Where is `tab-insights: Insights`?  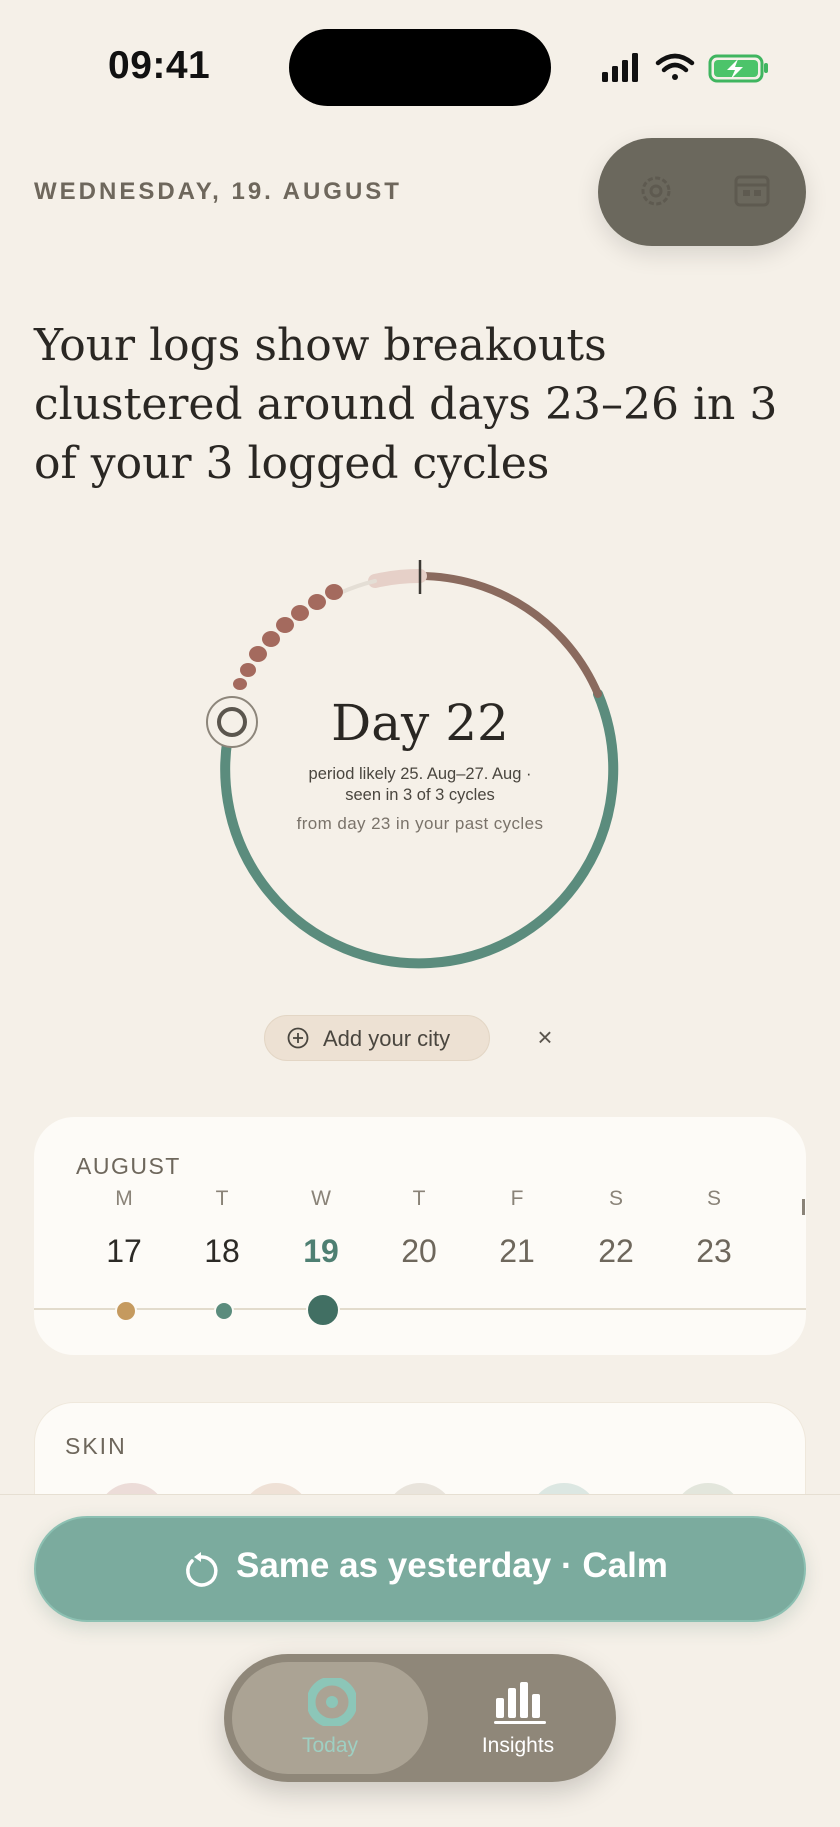 tab-insights: Insights is located at coordinates (518, 1718).